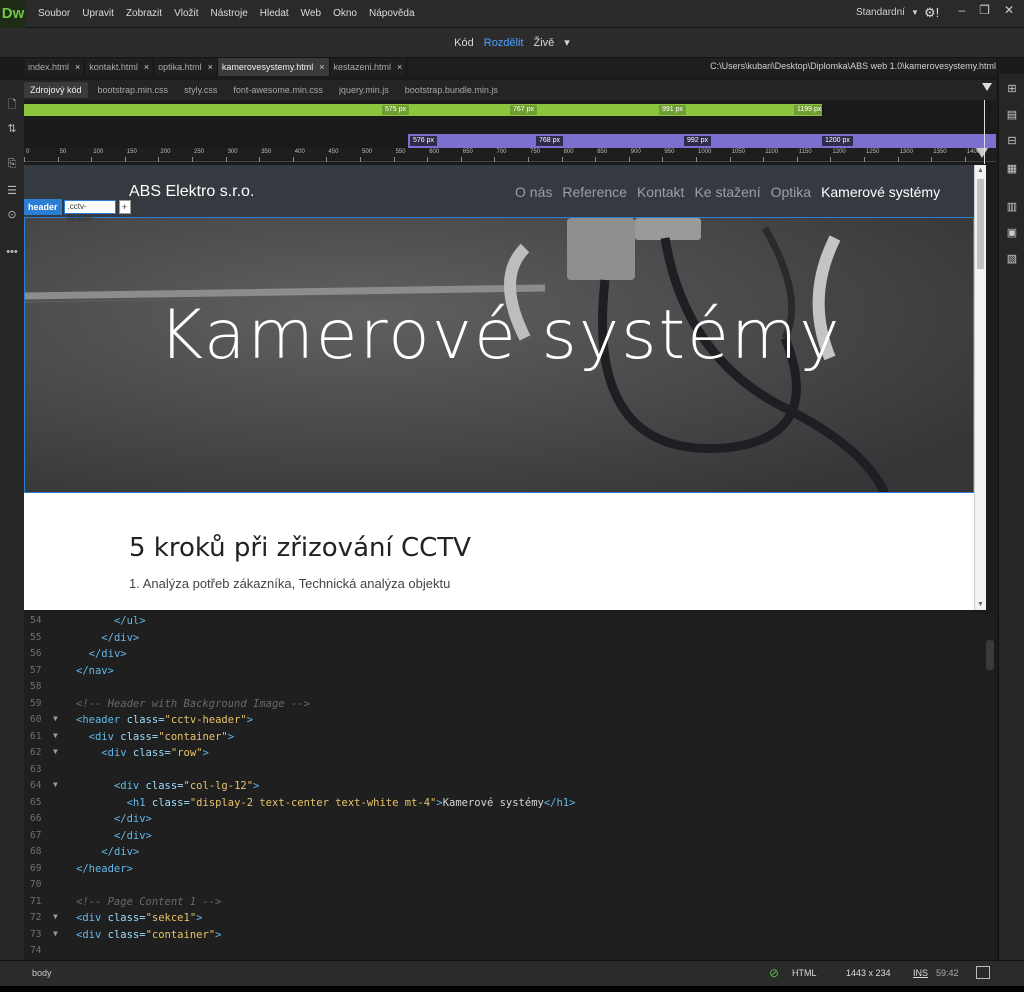 The width and height of the screenshot is (1024, 992). I want to click on media-query-label: 576 px, so click(424, 141).